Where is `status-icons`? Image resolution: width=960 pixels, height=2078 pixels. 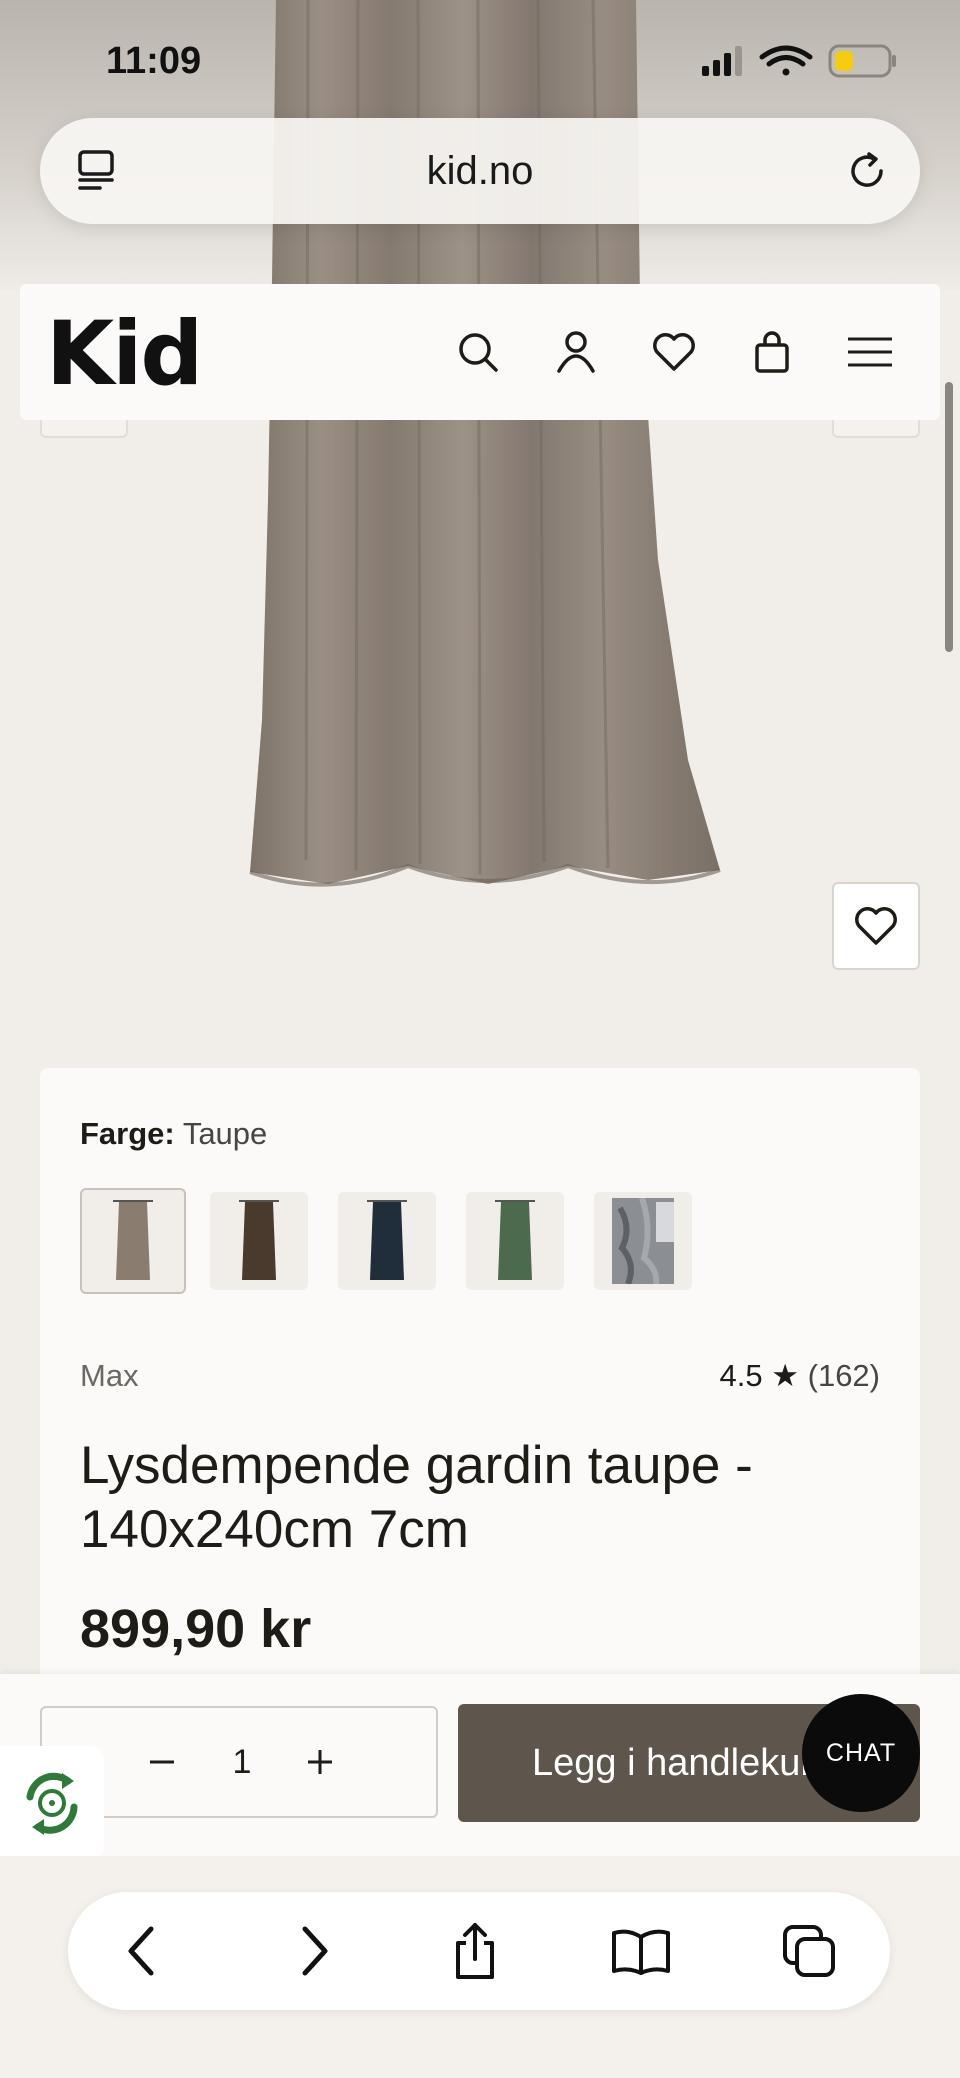 status-icons is located at coordinates (799, 61).